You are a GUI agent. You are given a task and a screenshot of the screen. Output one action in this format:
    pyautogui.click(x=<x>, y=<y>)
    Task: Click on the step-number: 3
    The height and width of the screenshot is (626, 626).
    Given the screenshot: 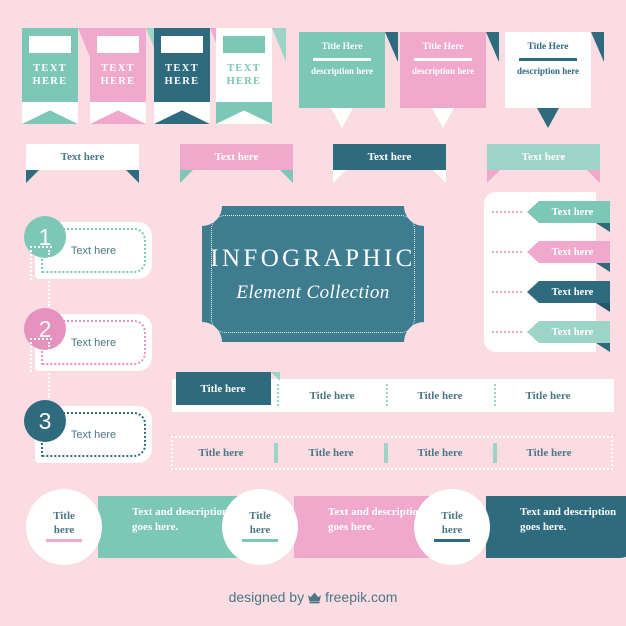 What is the action you would take?
    pyautogui.click(x=45, y=420)
    